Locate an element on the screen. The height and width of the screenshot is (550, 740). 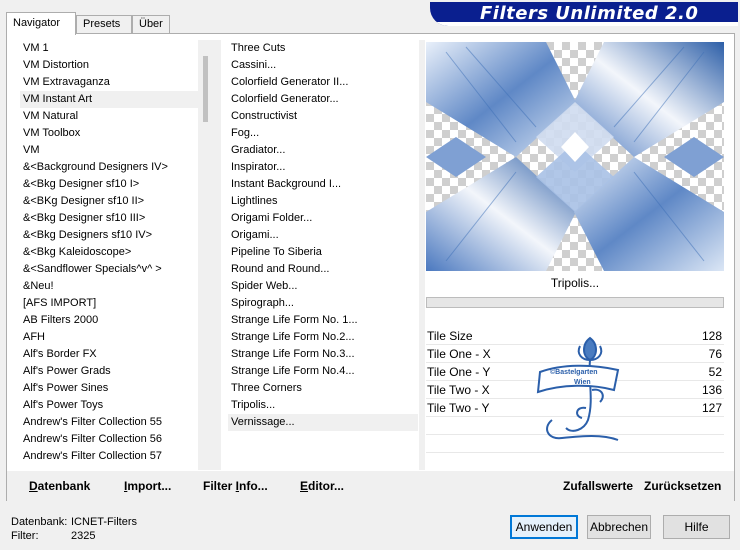
list-item: VM Distortion is located at coordinates (109, 65).